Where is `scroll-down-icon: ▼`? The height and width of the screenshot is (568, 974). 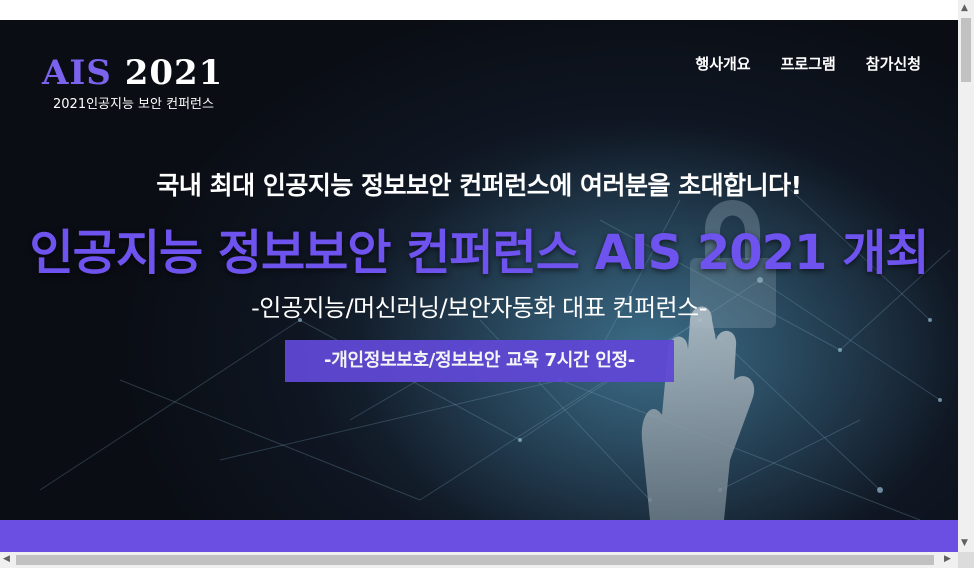
scroll-down-icon: ▼ is located at coordinates (964, 543).